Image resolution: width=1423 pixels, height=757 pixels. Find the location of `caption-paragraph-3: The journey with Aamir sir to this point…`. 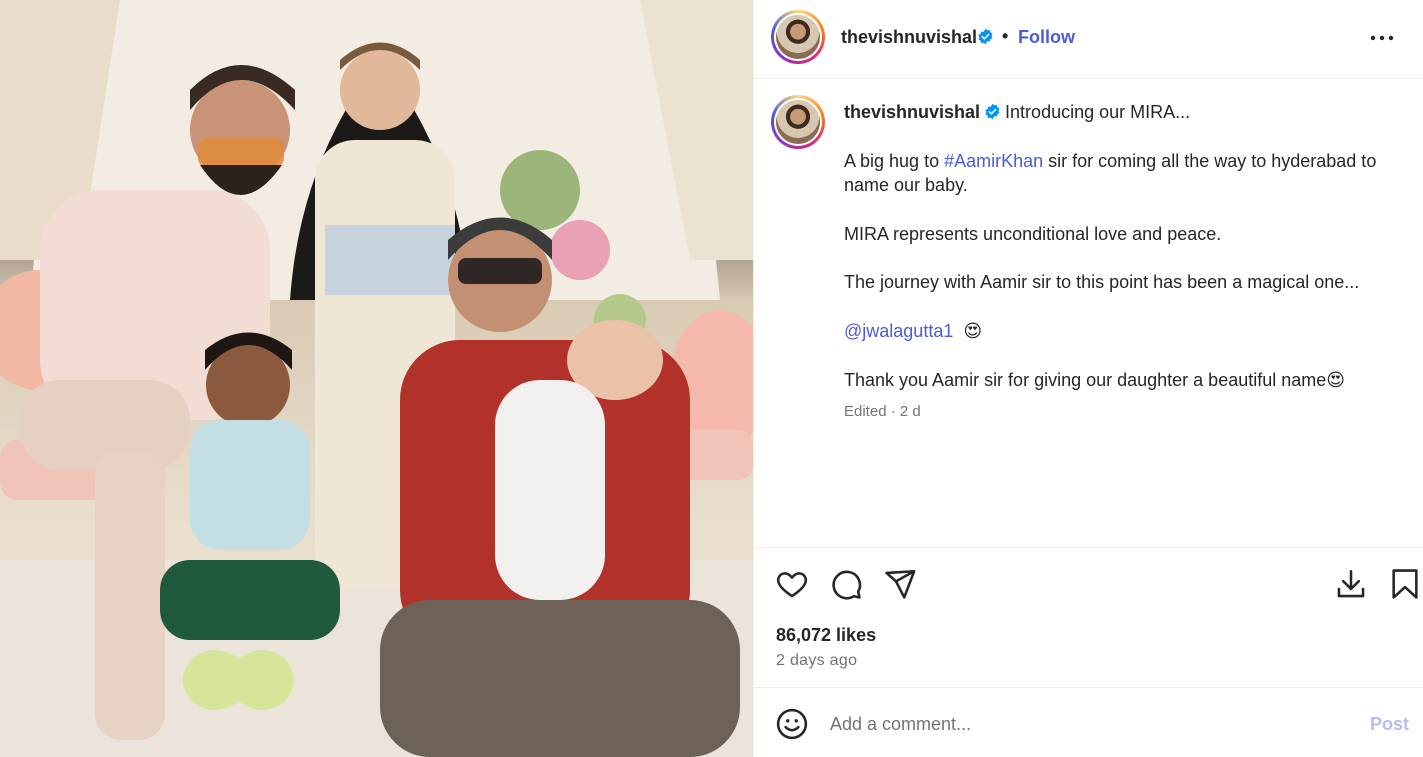

caption-paragraph-3: The journey with Aamir sir to this point… is located at coordinates (1102, 282).